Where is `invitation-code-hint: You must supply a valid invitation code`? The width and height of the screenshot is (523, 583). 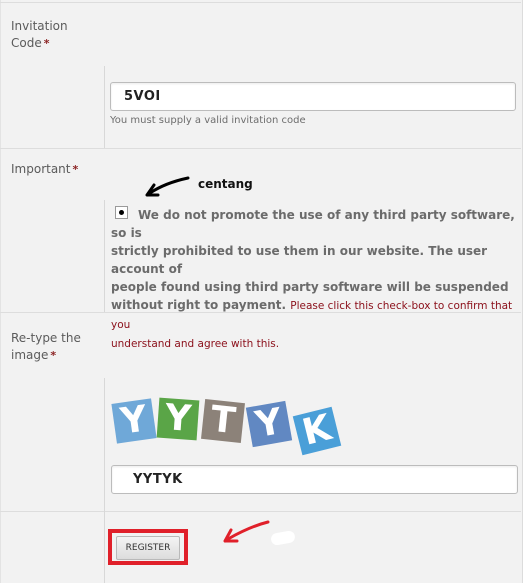 invitation-code-hint: You must supply a valid invitation code is located at coordinates (208, 120).